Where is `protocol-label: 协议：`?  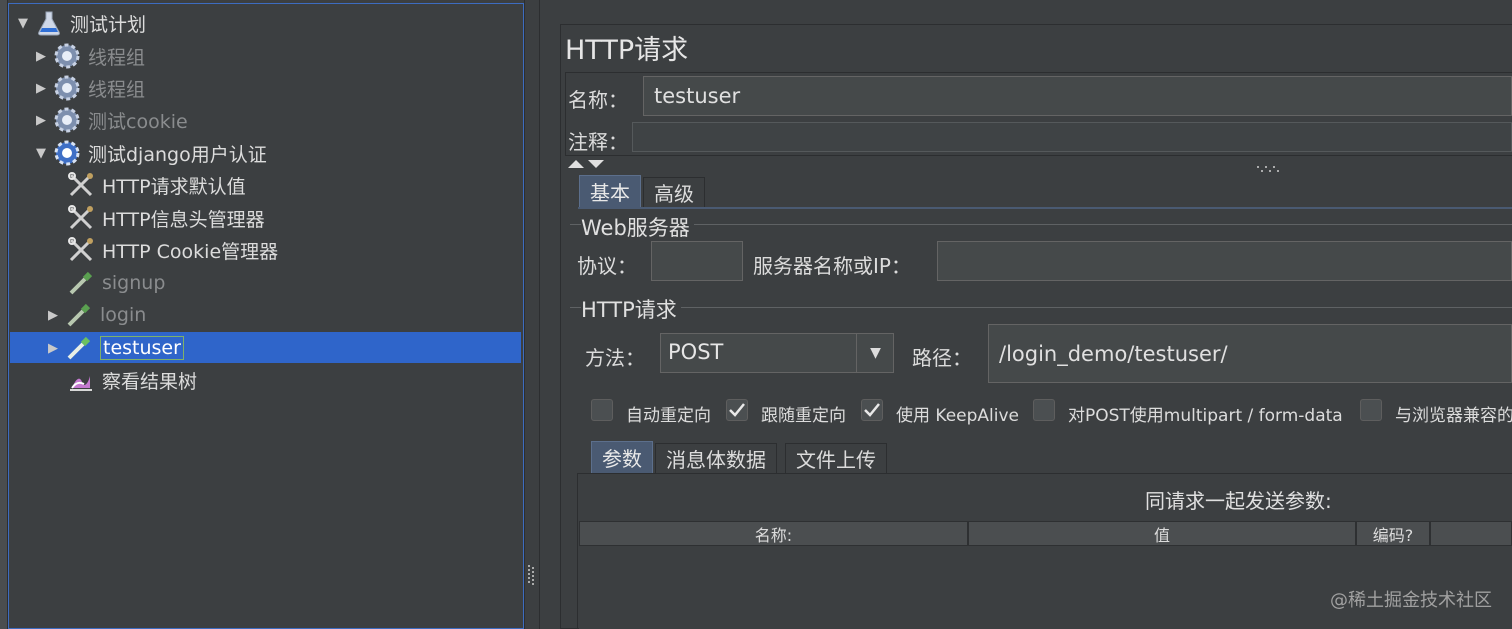 protocol-label: 协议： is located at coordinates (607, 266).